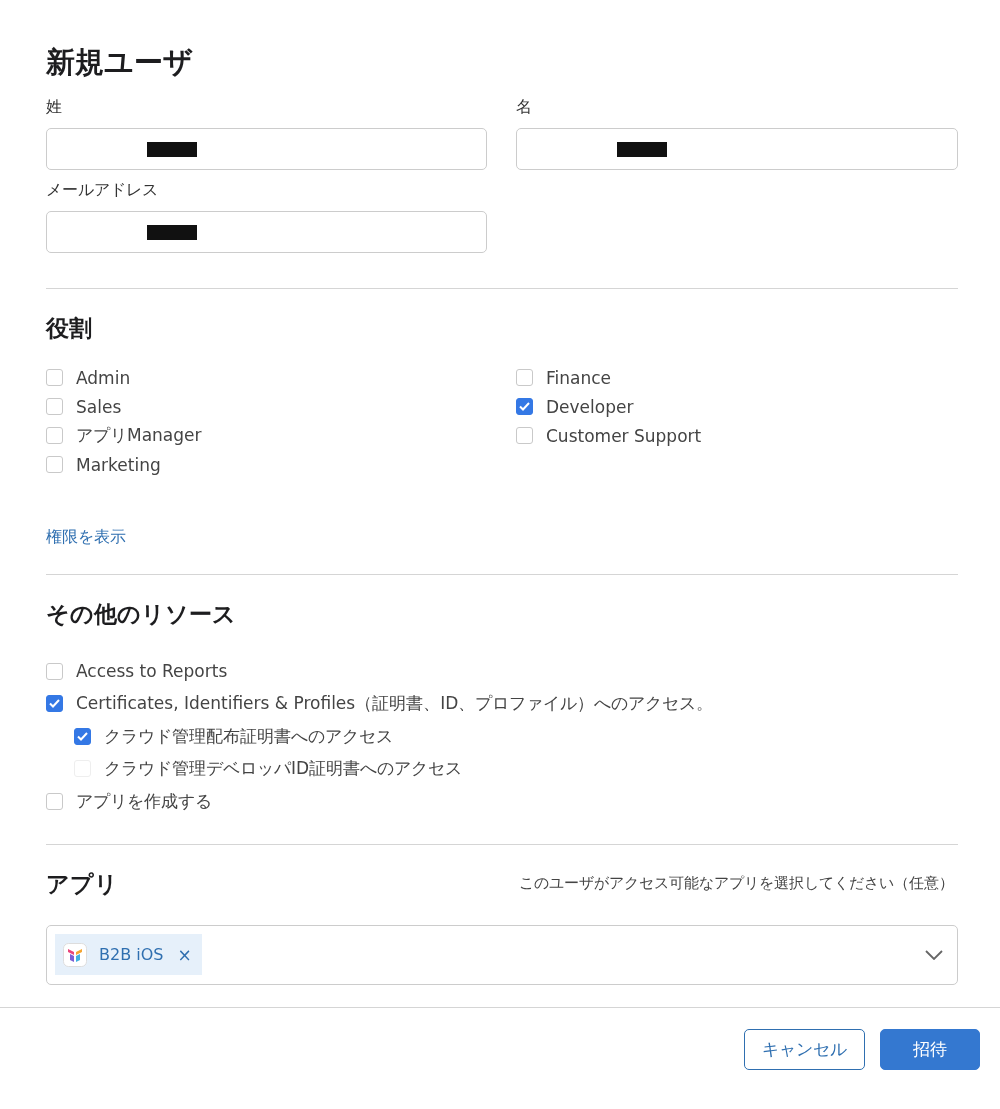 This screenshot has height=1109, width=1000. I want to click on invite-button: 招待, so click(930, 1049).